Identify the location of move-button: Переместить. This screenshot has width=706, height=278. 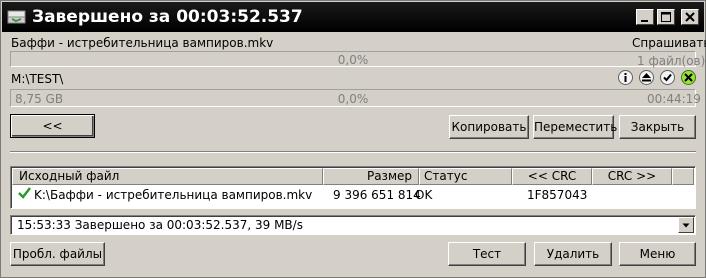
(575, 127).